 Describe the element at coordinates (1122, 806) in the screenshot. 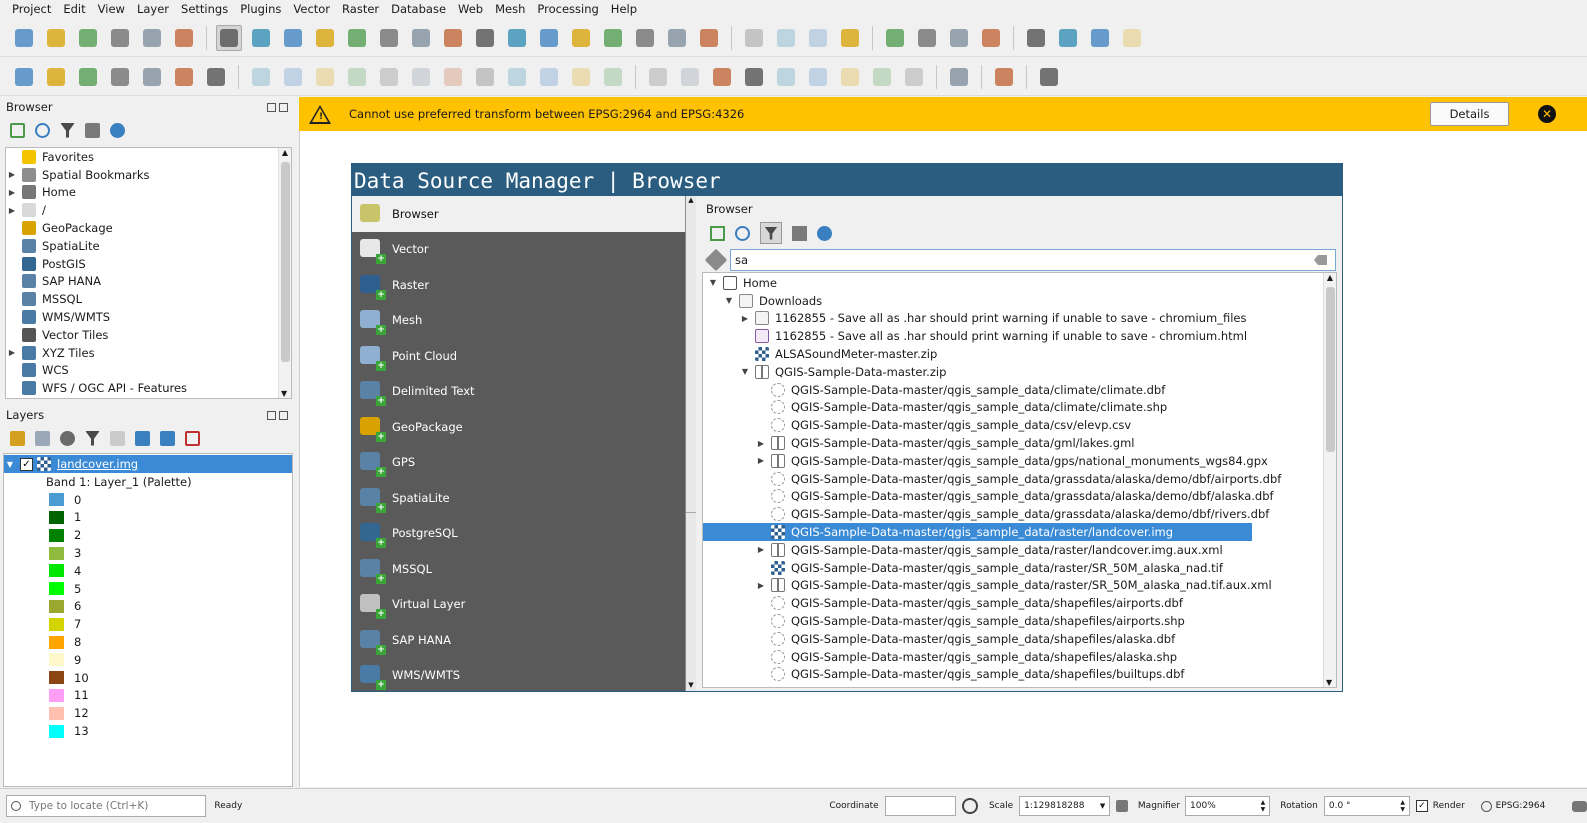

I see `lock-scale-icon` at that location.